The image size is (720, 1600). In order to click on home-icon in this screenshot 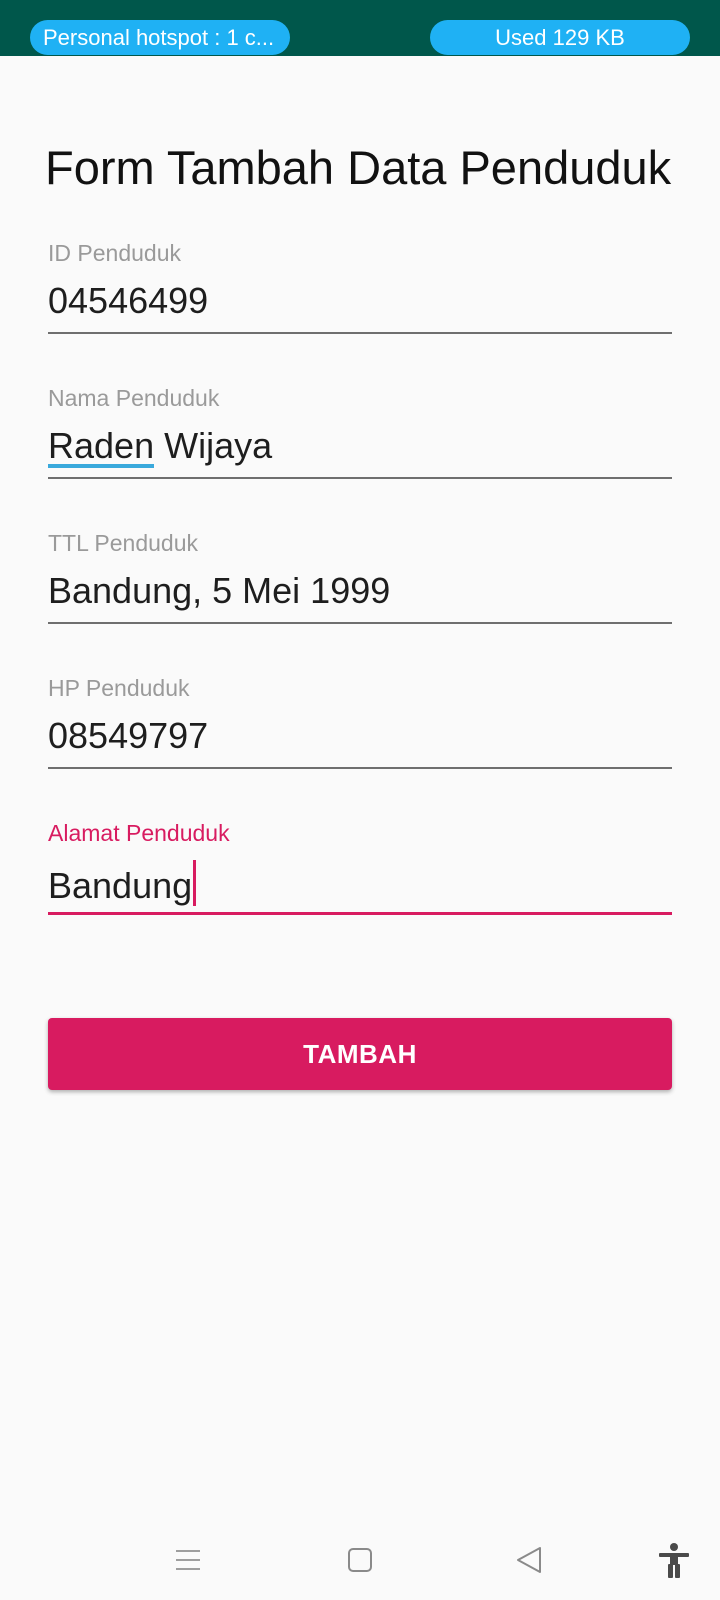, I will do `click(360, 1560)`.